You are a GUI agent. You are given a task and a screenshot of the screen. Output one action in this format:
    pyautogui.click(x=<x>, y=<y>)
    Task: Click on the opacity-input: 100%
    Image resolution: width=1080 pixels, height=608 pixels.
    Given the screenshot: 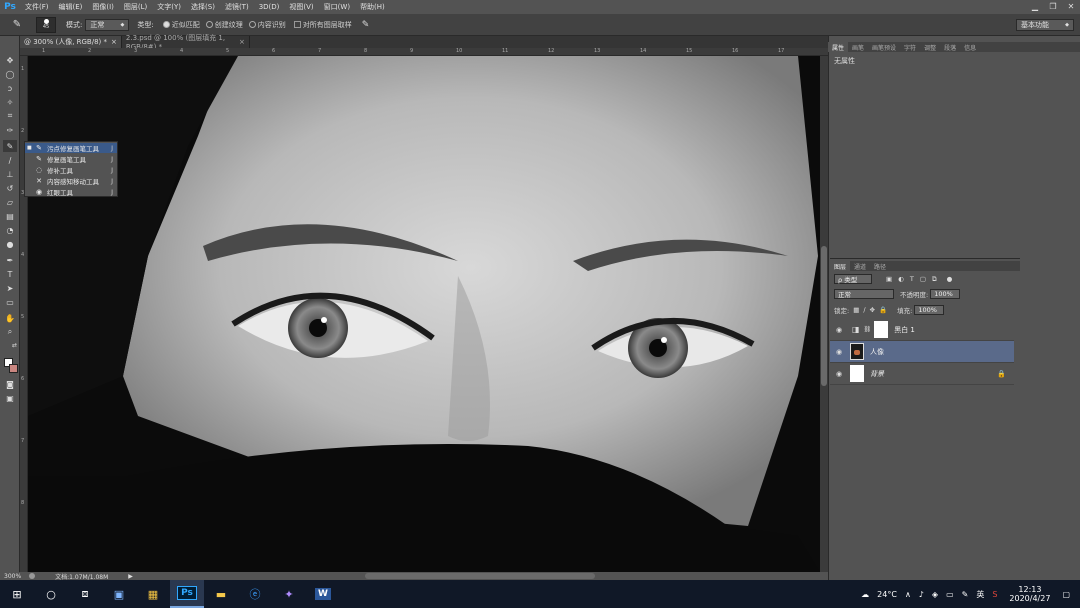 What is the action you would take?
    pyautogui.click(x=945, y=294)
    